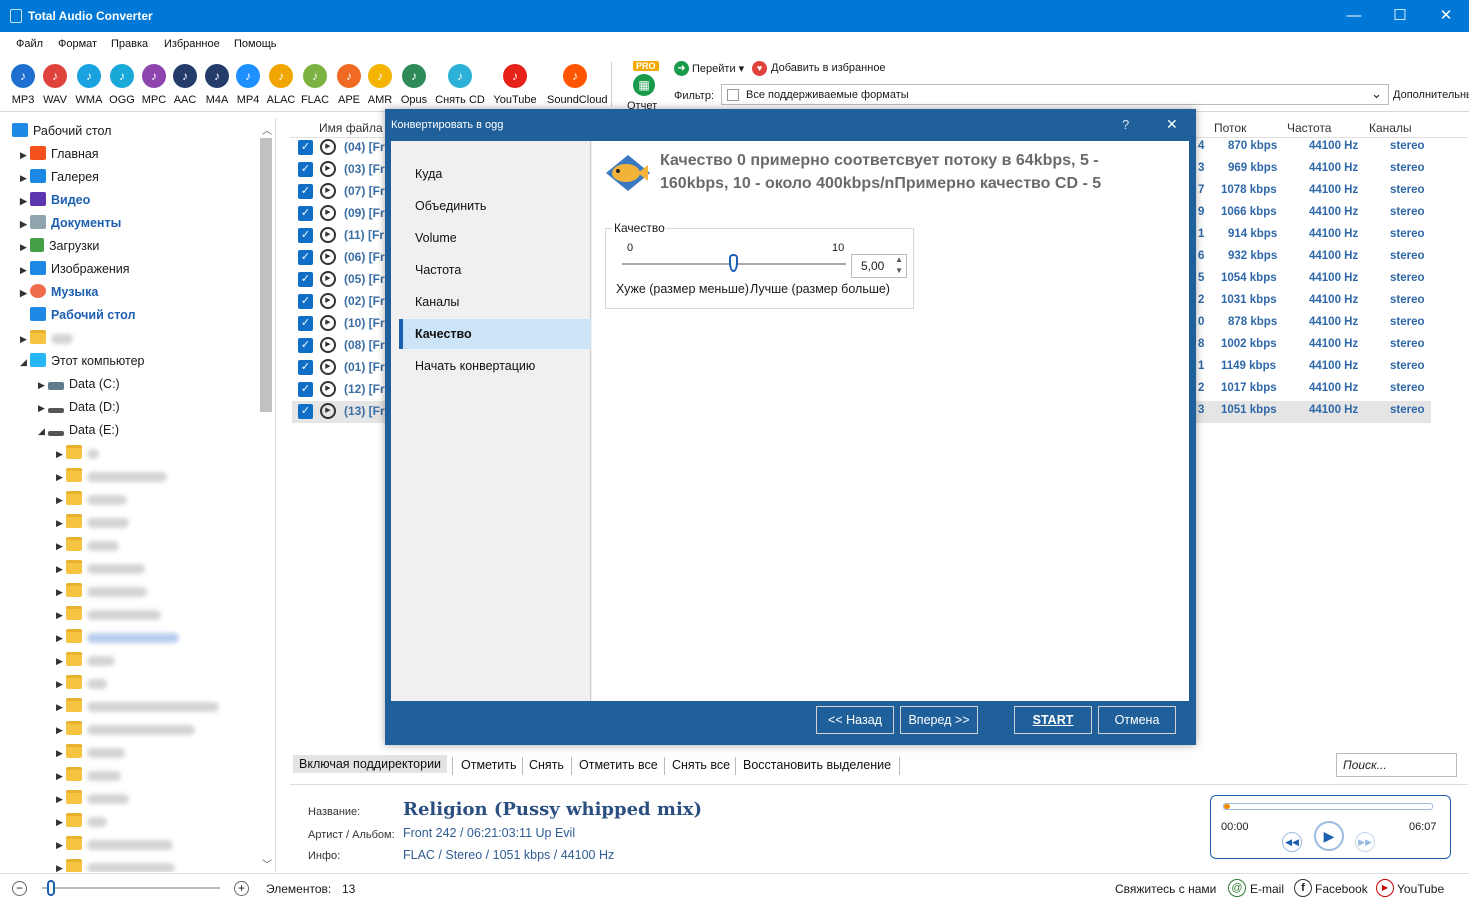 The height and width of the screenshot is (909, 1469). Describe the element at coordinates (1137, 720) in the screenshot. I see `cancel-button: Отмена` at that location.